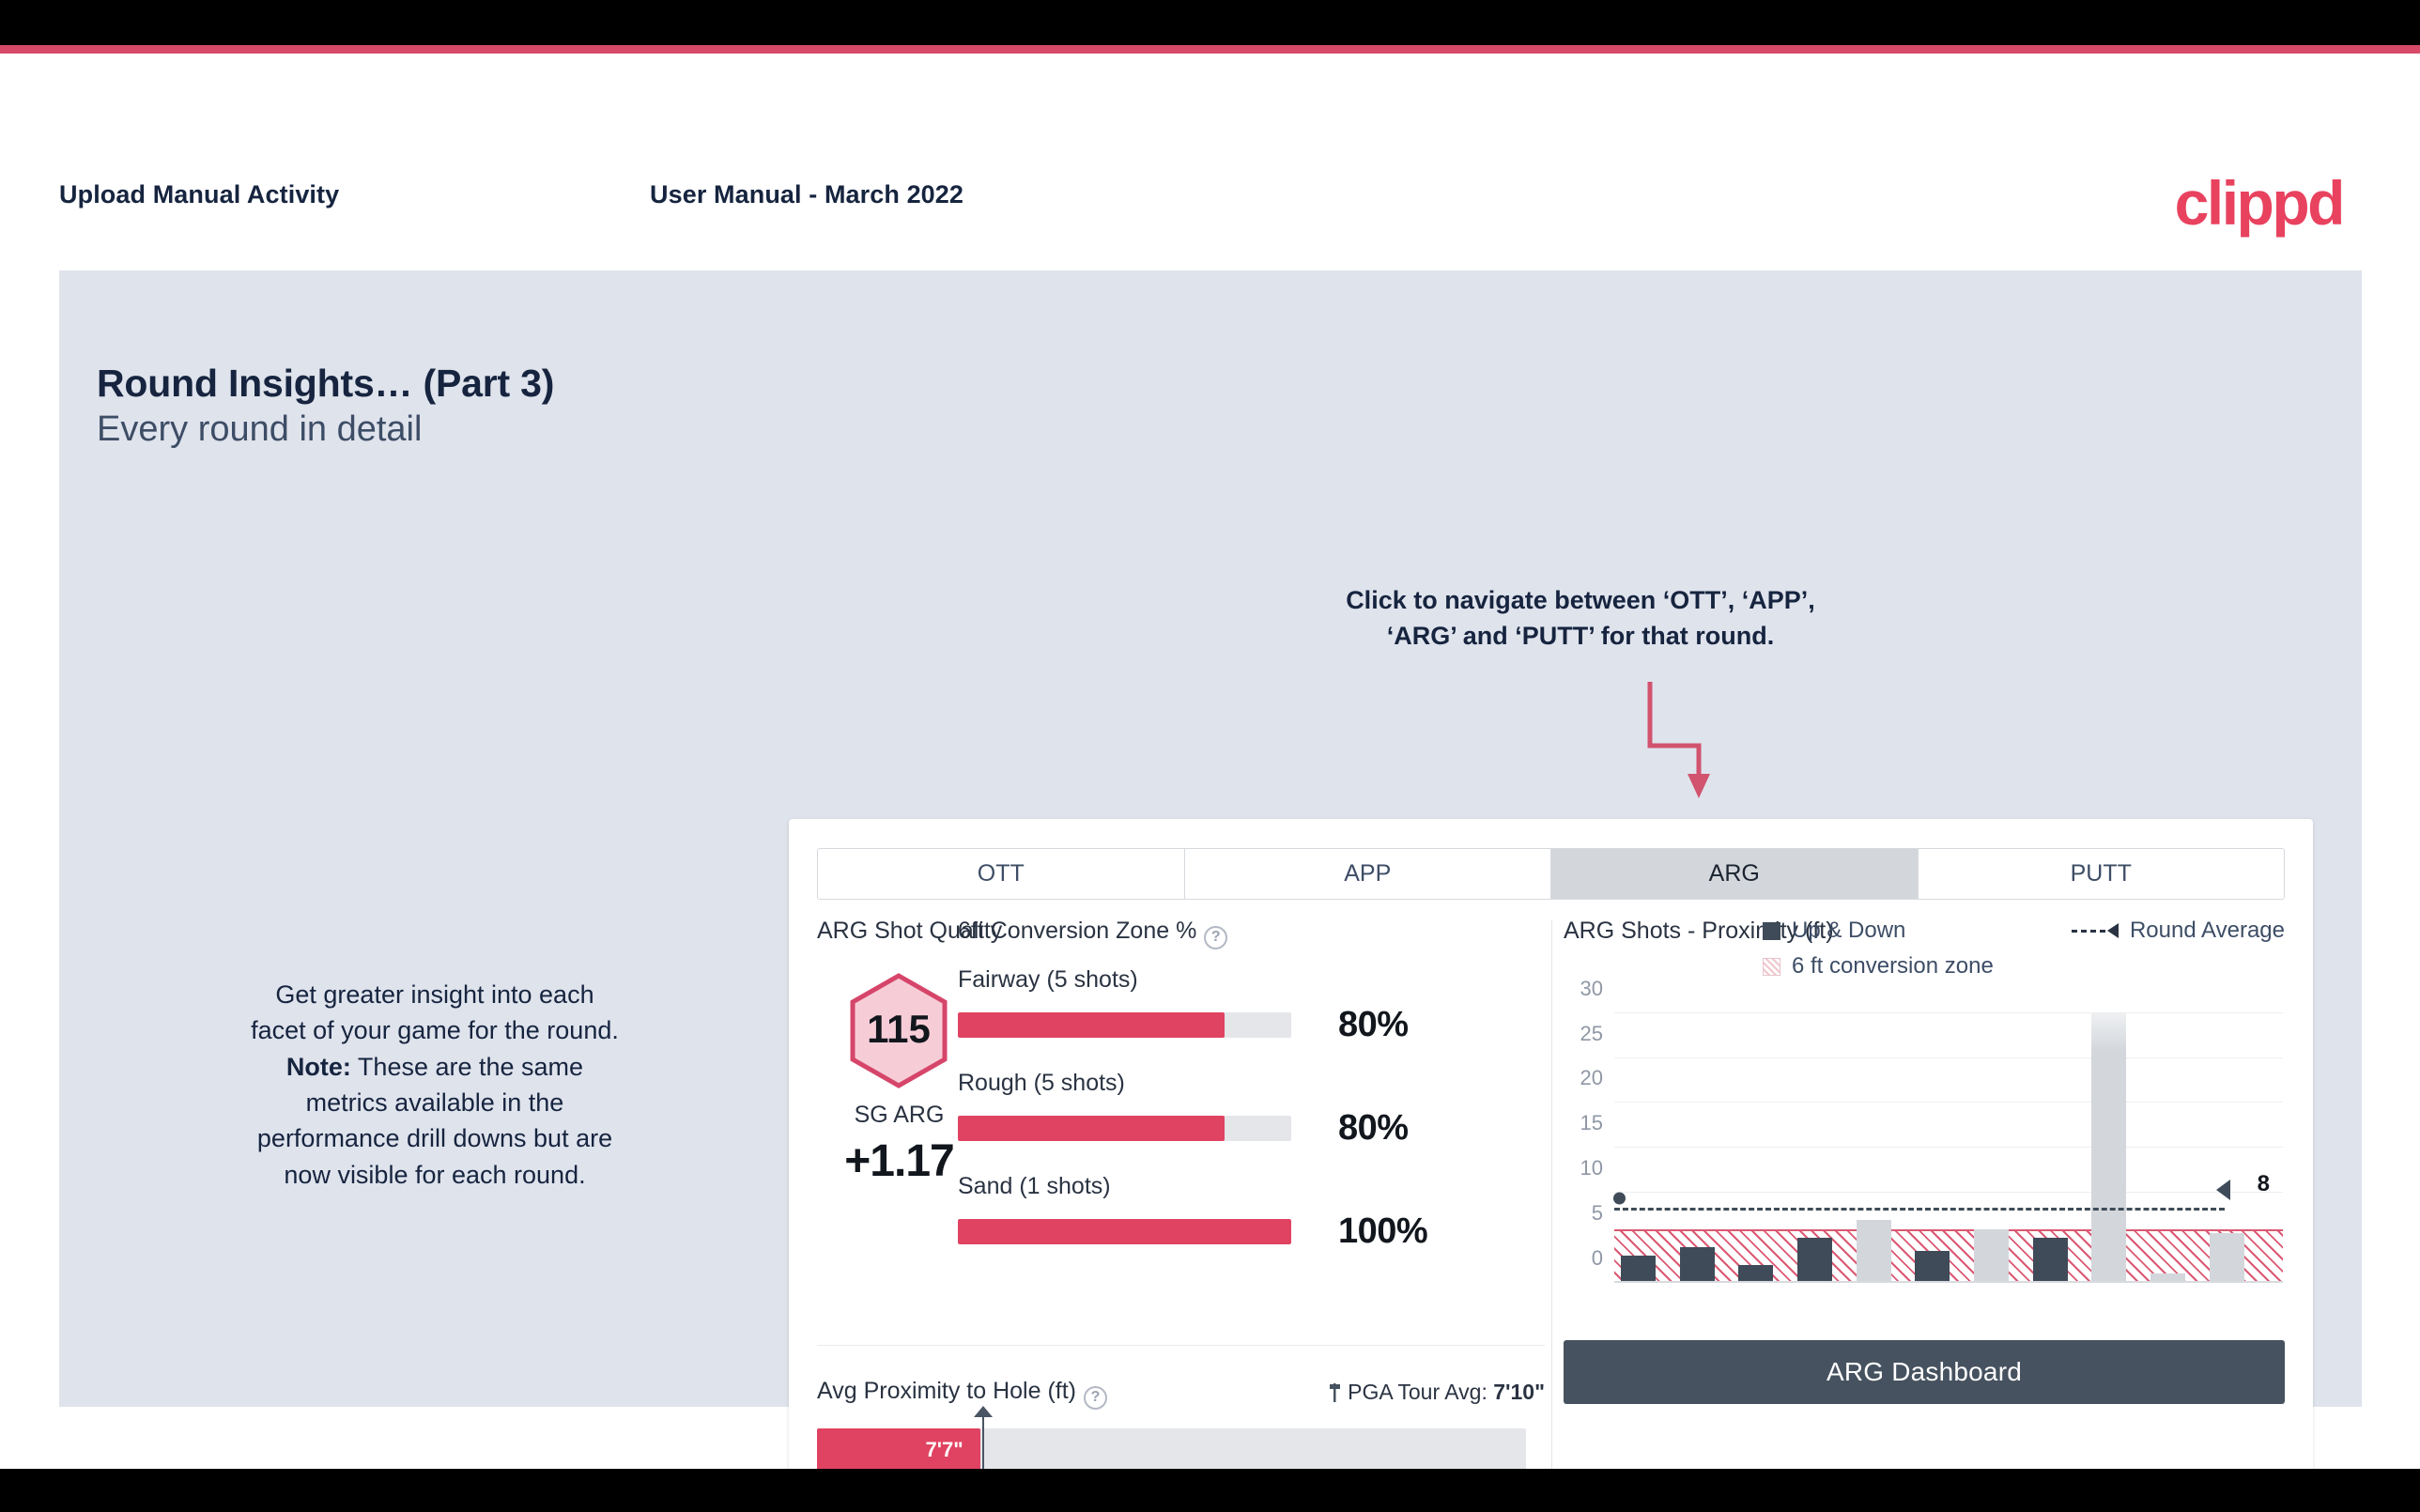  What do you see at coordinates (1771, 930) in the screenshot?
I see `legend-square-icon` at bounding box center [1771, 930].